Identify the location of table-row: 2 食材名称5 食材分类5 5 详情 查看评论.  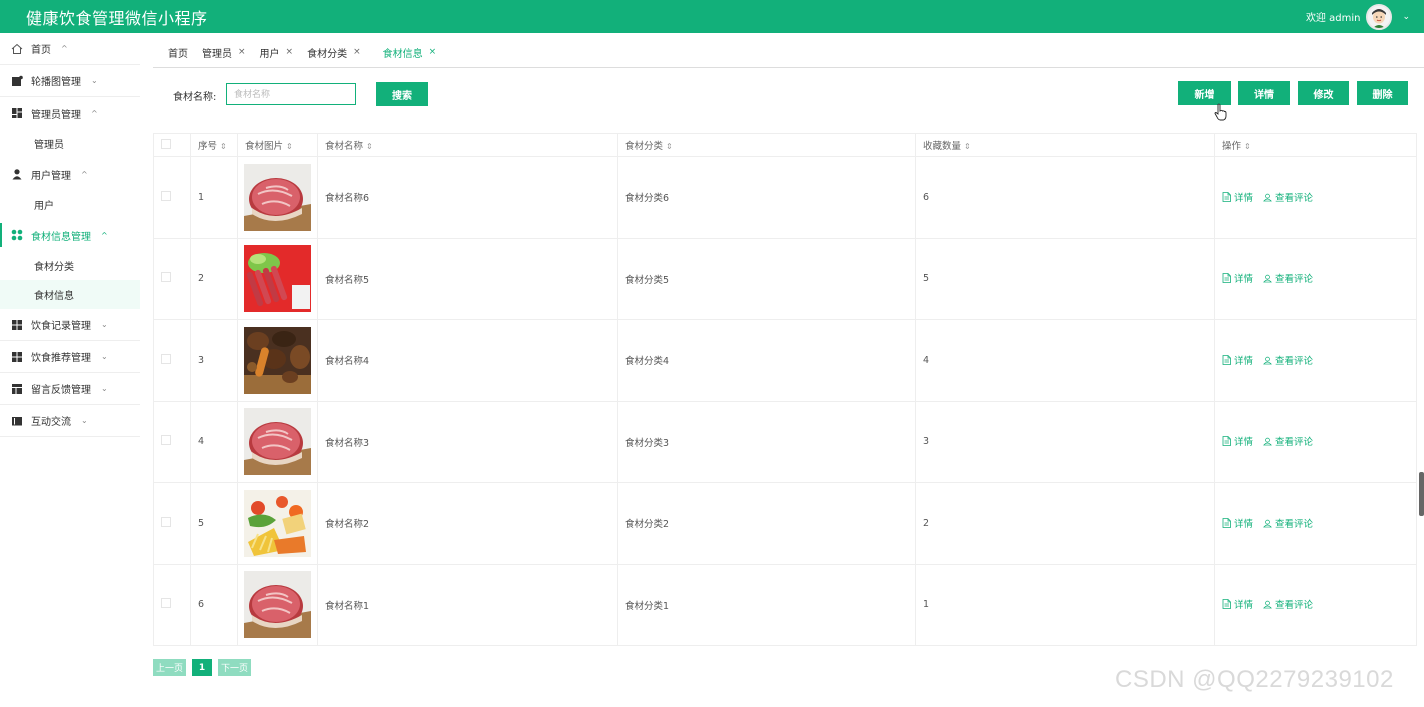
(785, 278).